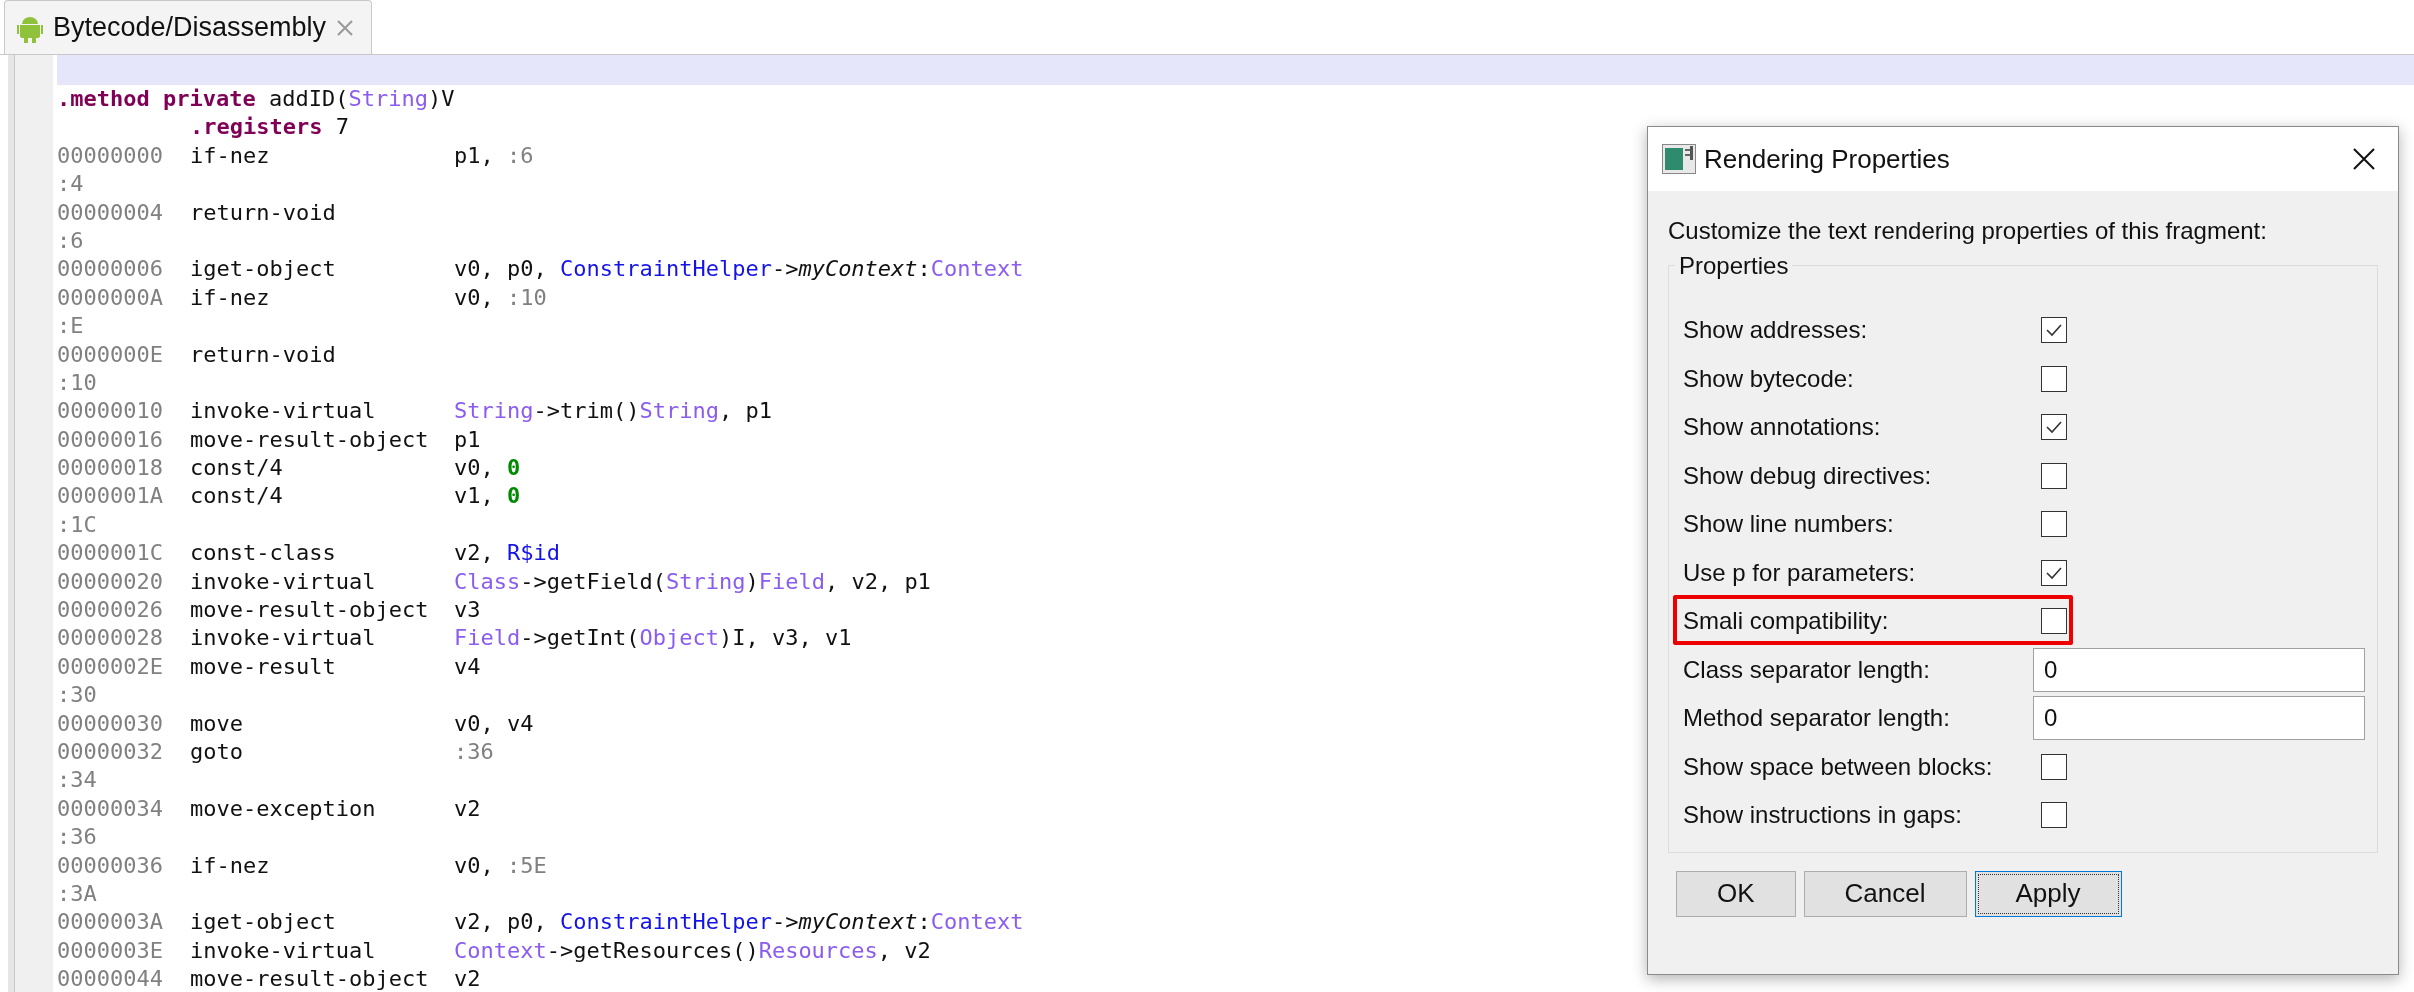 Image resolution: width=2414 pixels, height=992 pixels. What do you see at coordinates (110, 496) in the screenshot?
I see `instruction-address: 0000001A` at bounding box center [110, 496].